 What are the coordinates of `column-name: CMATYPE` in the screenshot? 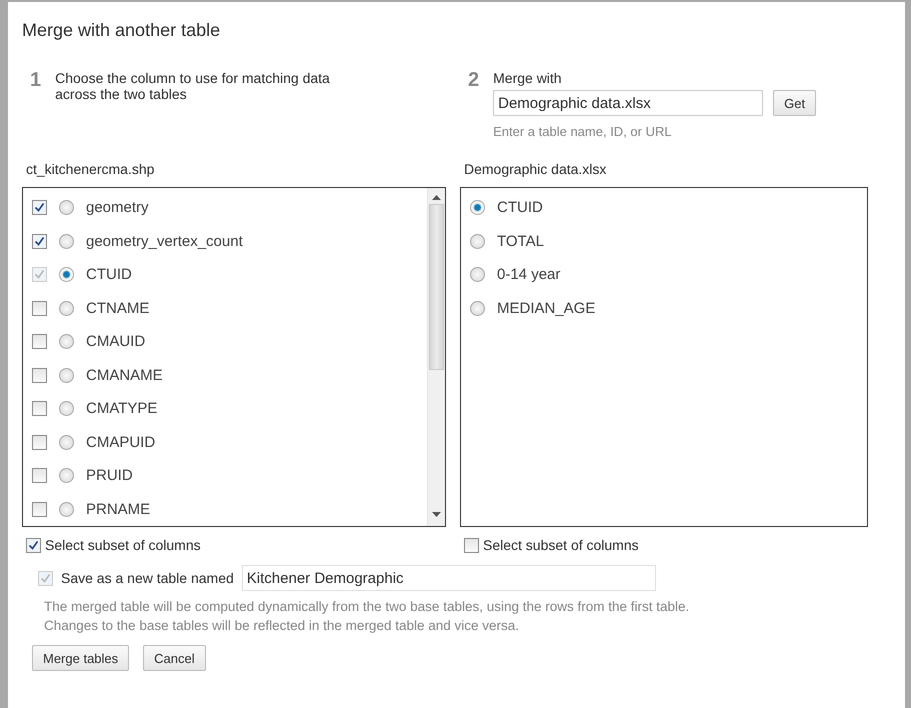 It's located at (122, 409).